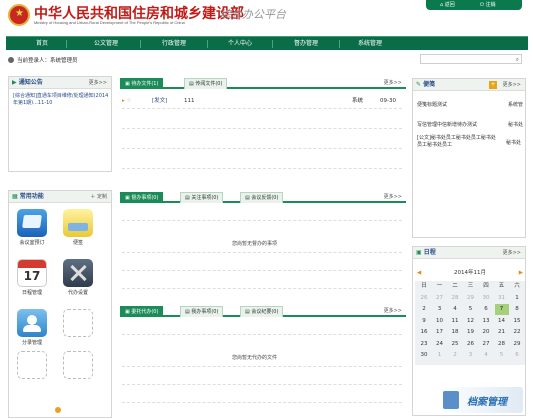 Image resolution: width=533 pixels, height=420 pixels. What do you see at coordinates (60, 304) in the screenshot?
I see `apps-panel: ▦ 常用功能 ＋ 定制 会议室预订 便签 17 日程管理 代办设置 分录管理` at bounding box center [60, 304].